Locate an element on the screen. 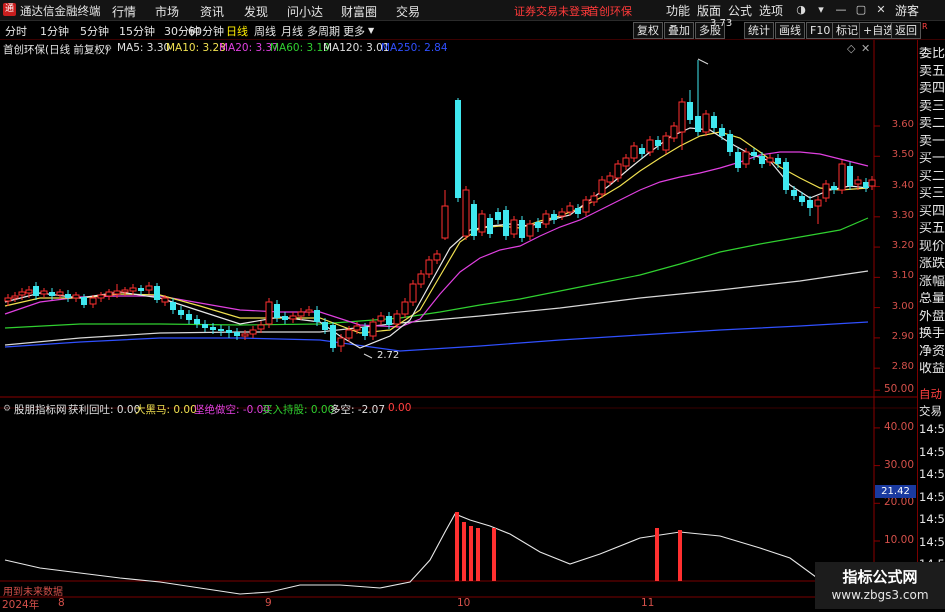  alert-stock: 首创环保 is located at coordinates (610, 11).